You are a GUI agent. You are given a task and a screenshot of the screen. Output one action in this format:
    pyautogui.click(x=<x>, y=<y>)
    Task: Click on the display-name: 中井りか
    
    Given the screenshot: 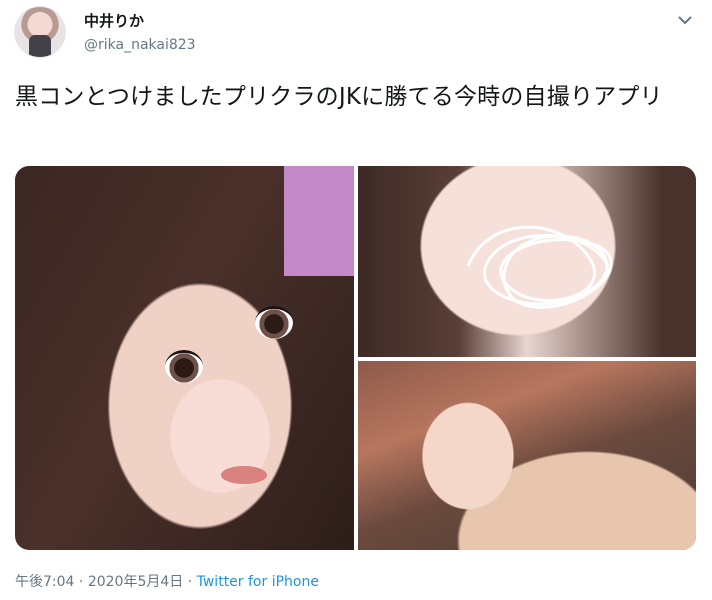 What is the action you would take?
    pyautogui.click(x=114, y=20)
    